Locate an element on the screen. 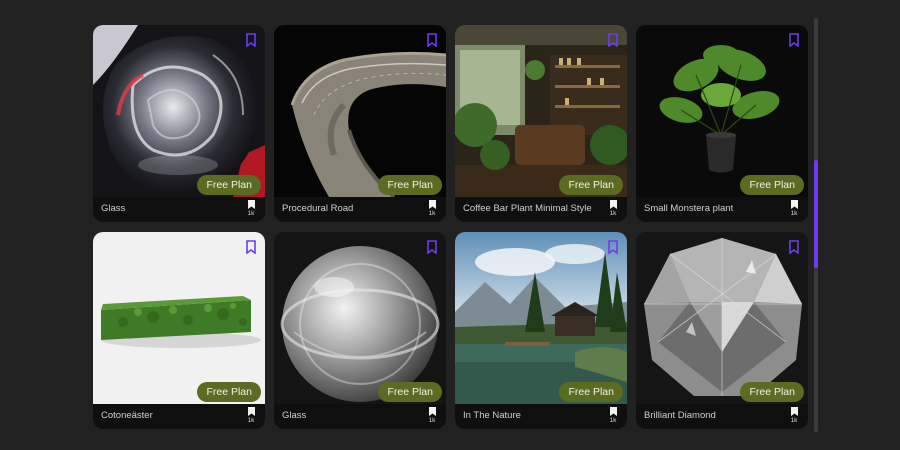 The height and width of the screenshot is (450, 900). asset-card: Free Plan Brilliant Diamond 1k is located at coordinates (722, 330).